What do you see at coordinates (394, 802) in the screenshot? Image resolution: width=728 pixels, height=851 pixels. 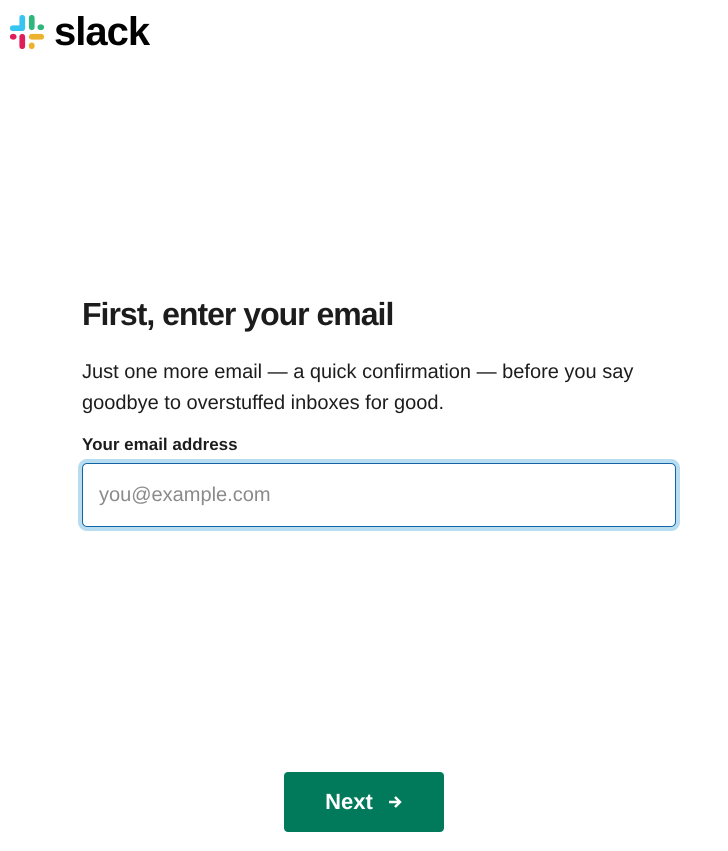 I see `arrow-right-icon` at bounding box center [394, 802].